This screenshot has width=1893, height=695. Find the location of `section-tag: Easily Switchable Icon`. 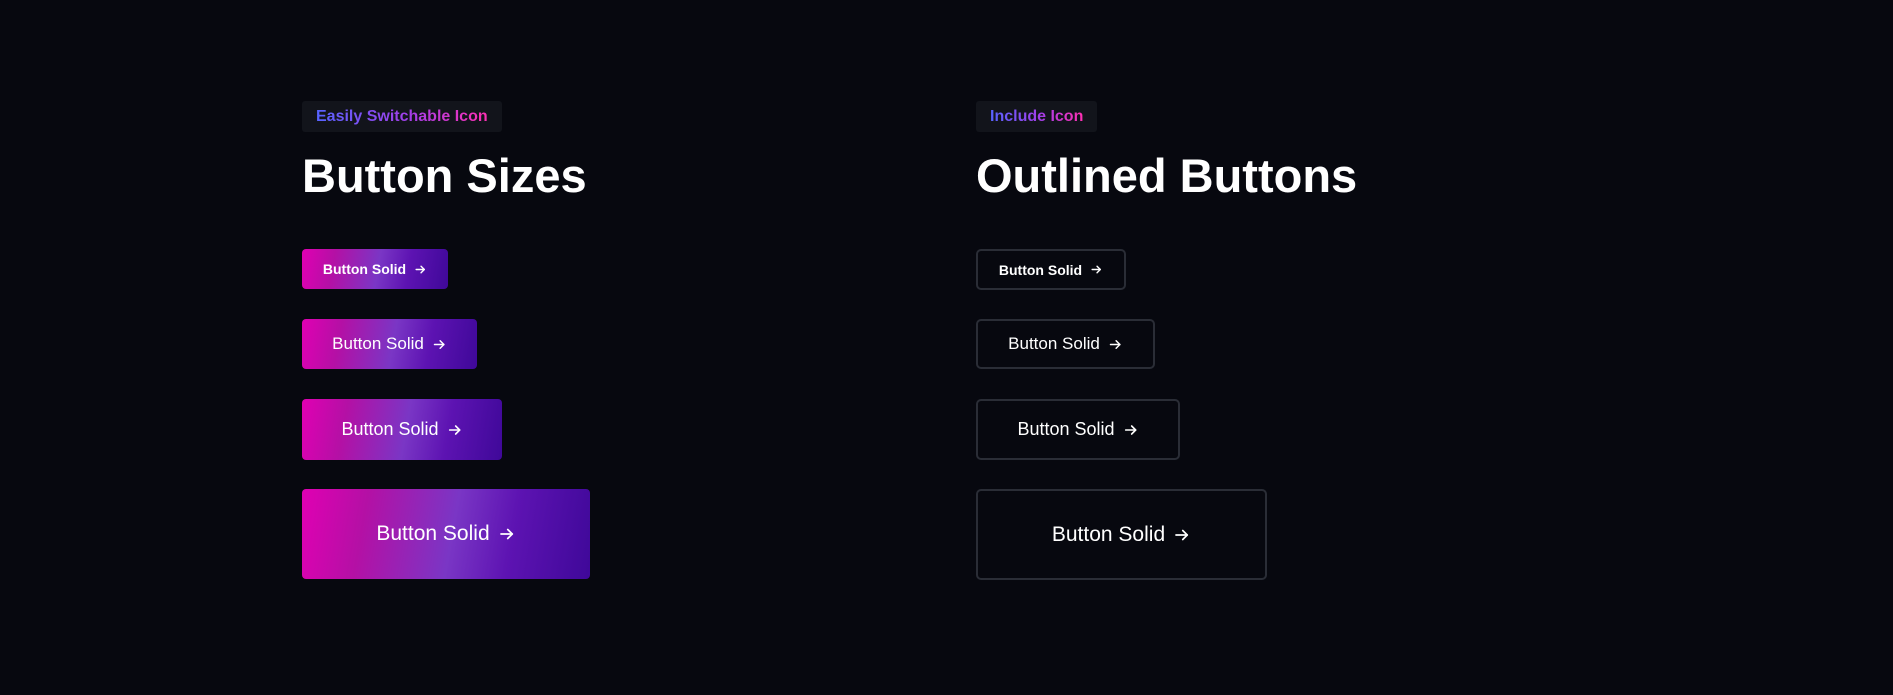

section-tag: Easily Switchable Icon is located at coordinates (402, 116).